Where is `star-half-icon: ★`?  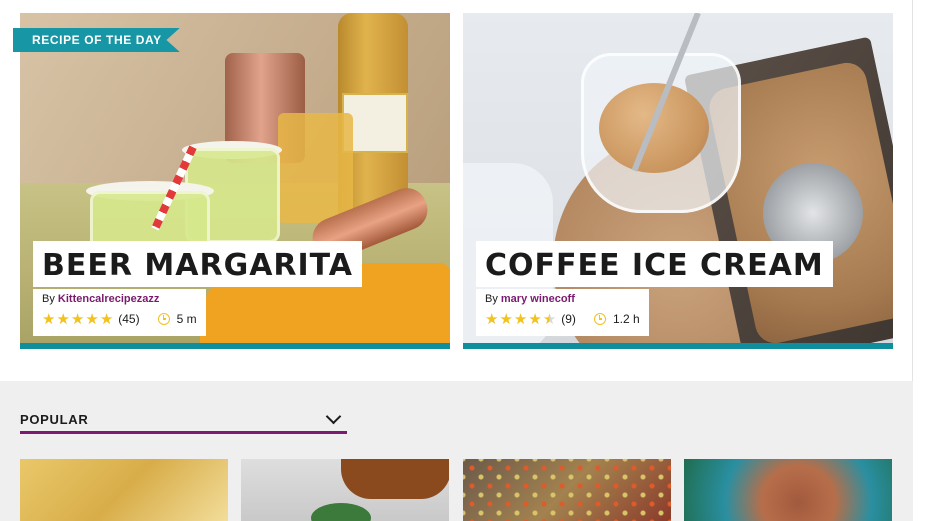 star-half-icon: ★ is located at coordinates (549, 319).